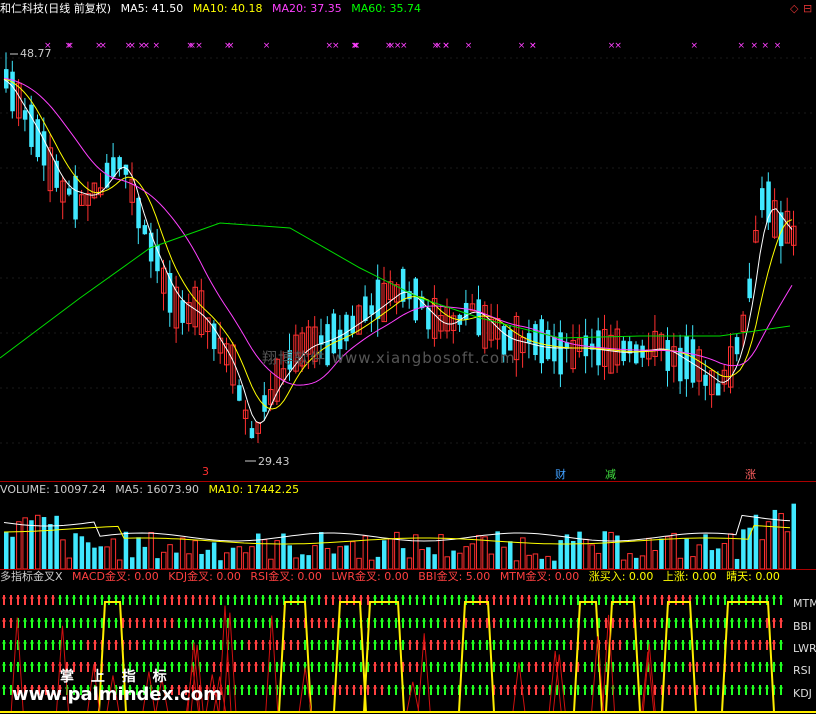  Describe the element at coordinates (157, 489) in the screenshot. I see `volume-ma5: MA5: 16073.90` at that location.